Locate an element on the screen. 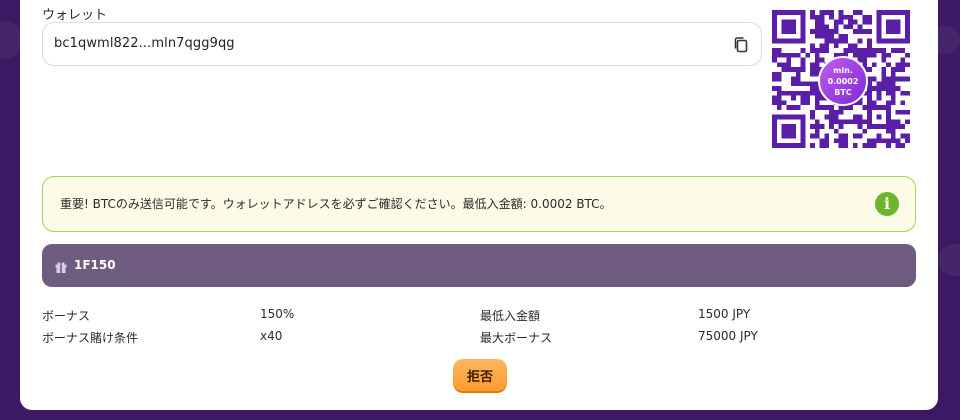 The image size is (960, 420). min-deposit-value: 1500 JPY is located at coordinates (724, 314).